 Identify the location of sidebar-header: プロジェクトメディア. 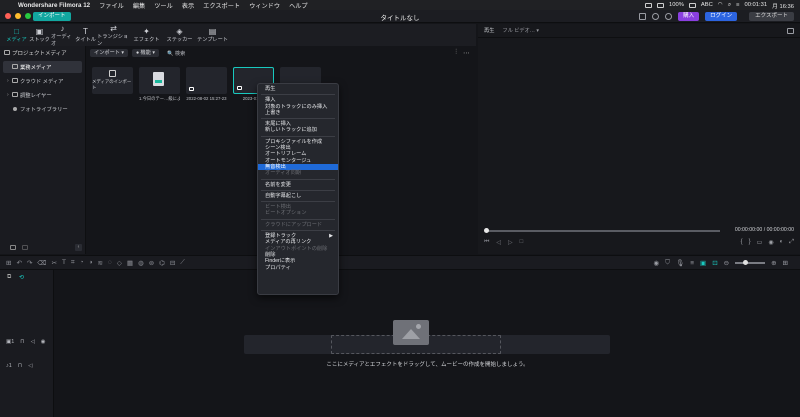
(42, 52).